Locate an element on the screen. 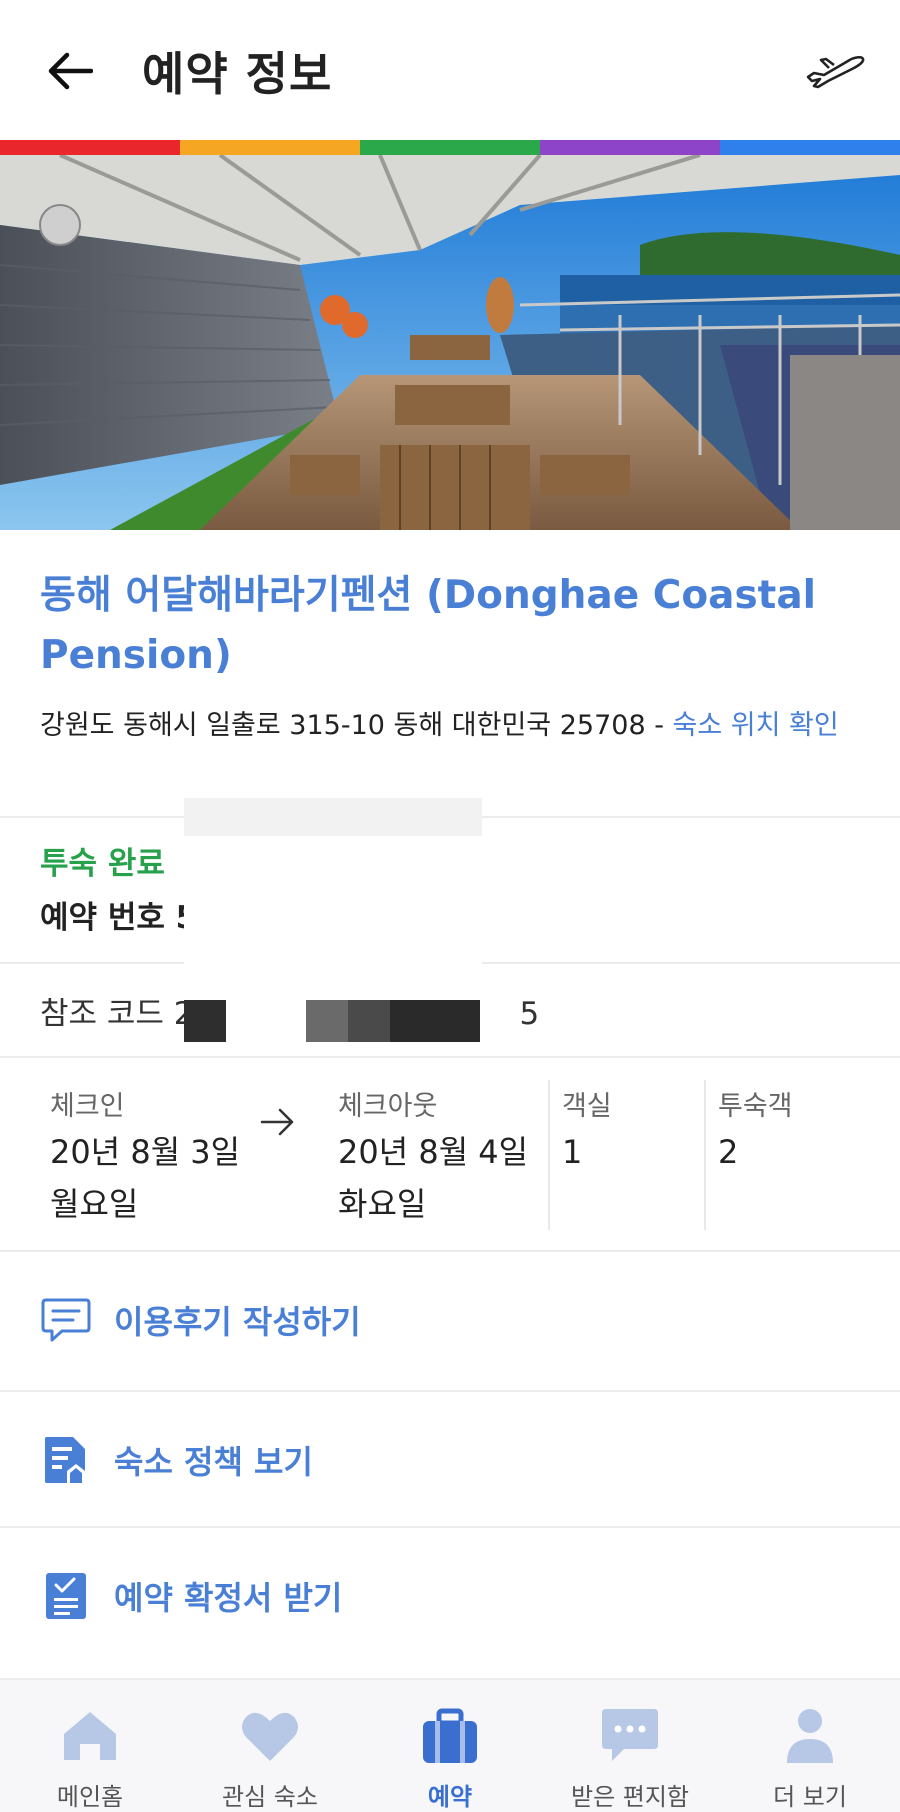  rooms-label: 객실 is located at coordinates (587, 1106).